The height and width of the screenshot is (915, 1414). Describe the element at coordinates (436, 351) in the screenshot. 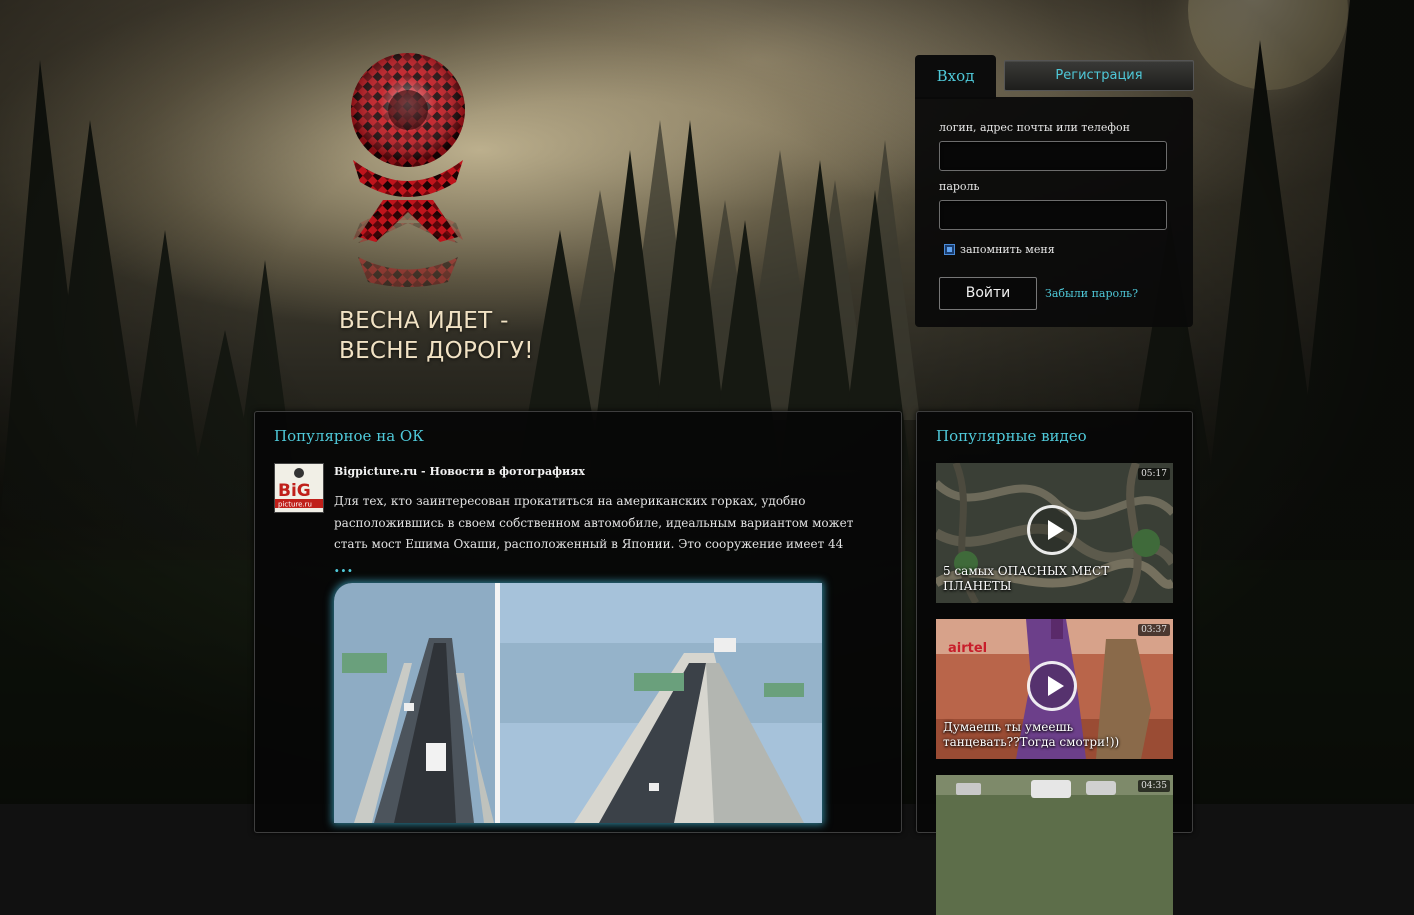

I see `slogan-line-2: ВЕСНЕ ДОРОГУ!` at that location.